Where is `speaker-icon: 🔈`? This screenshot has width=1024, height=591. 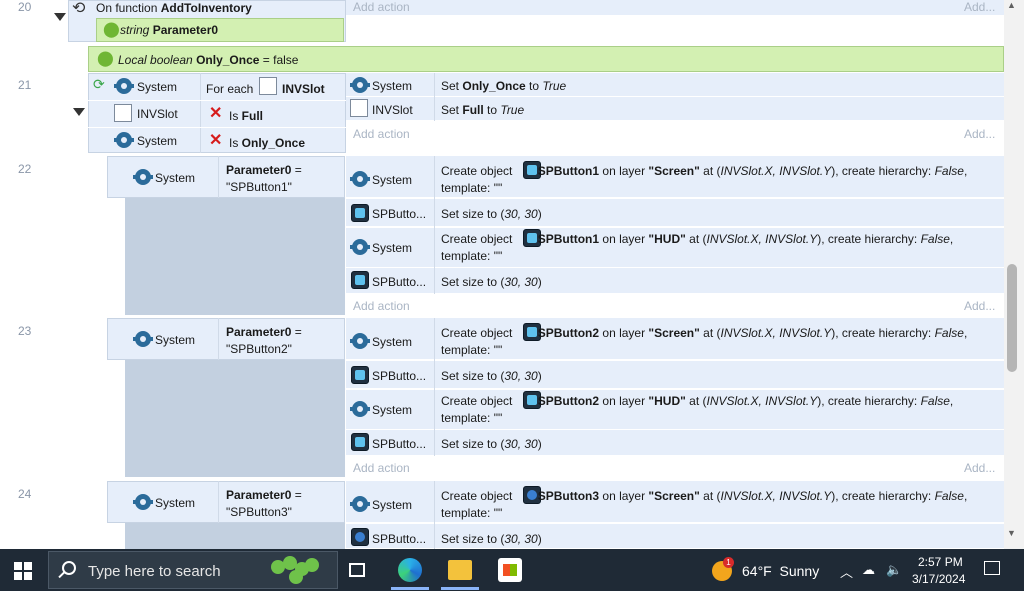
speaker-icon: 🔈 is located at coordinates (894, 570).